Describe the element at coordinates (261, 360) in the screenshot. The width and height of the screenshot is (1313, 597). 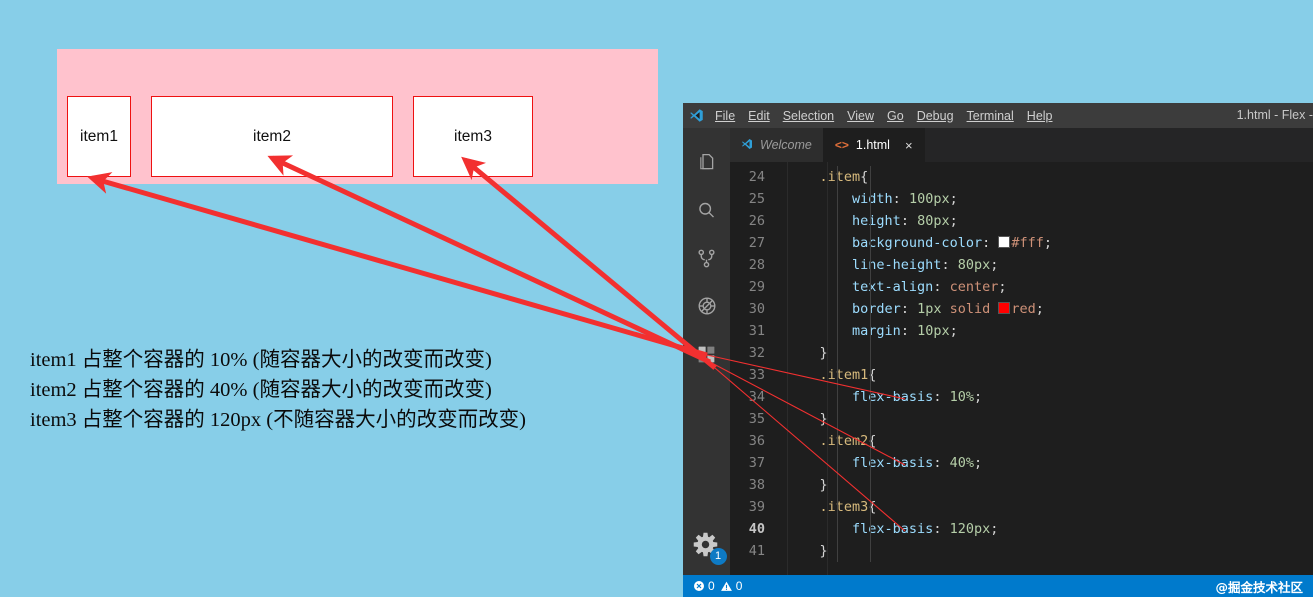
I see `legend-line-1: item1 占整个容器的 10% (随容器大小的改变而改变)` at that location.